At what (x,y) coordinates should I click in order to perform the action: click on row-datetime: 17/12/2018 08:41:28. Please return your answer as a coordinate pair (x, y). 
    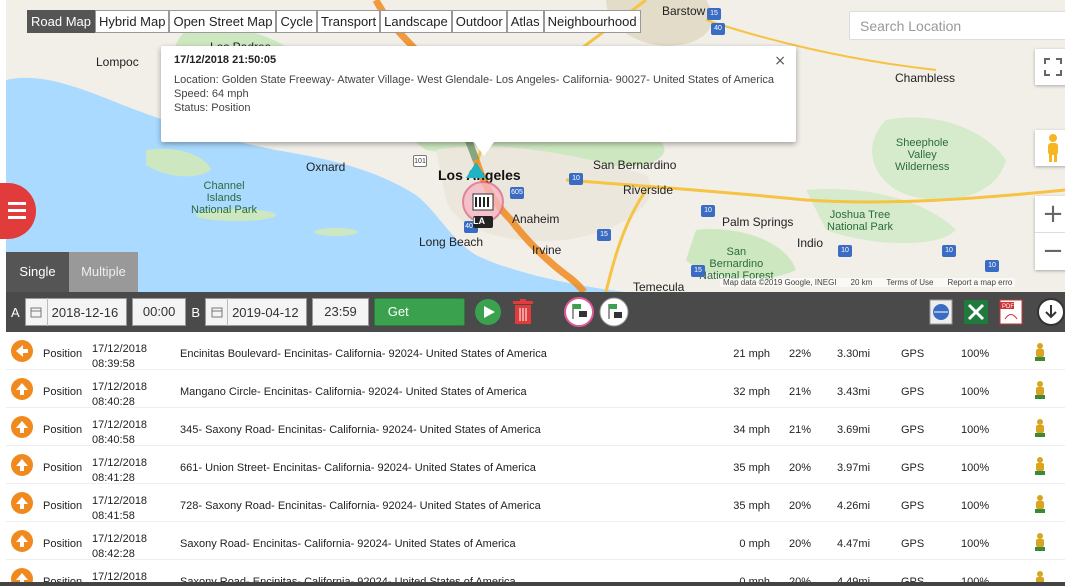
    Looking at the image, I should click on (119, 471).